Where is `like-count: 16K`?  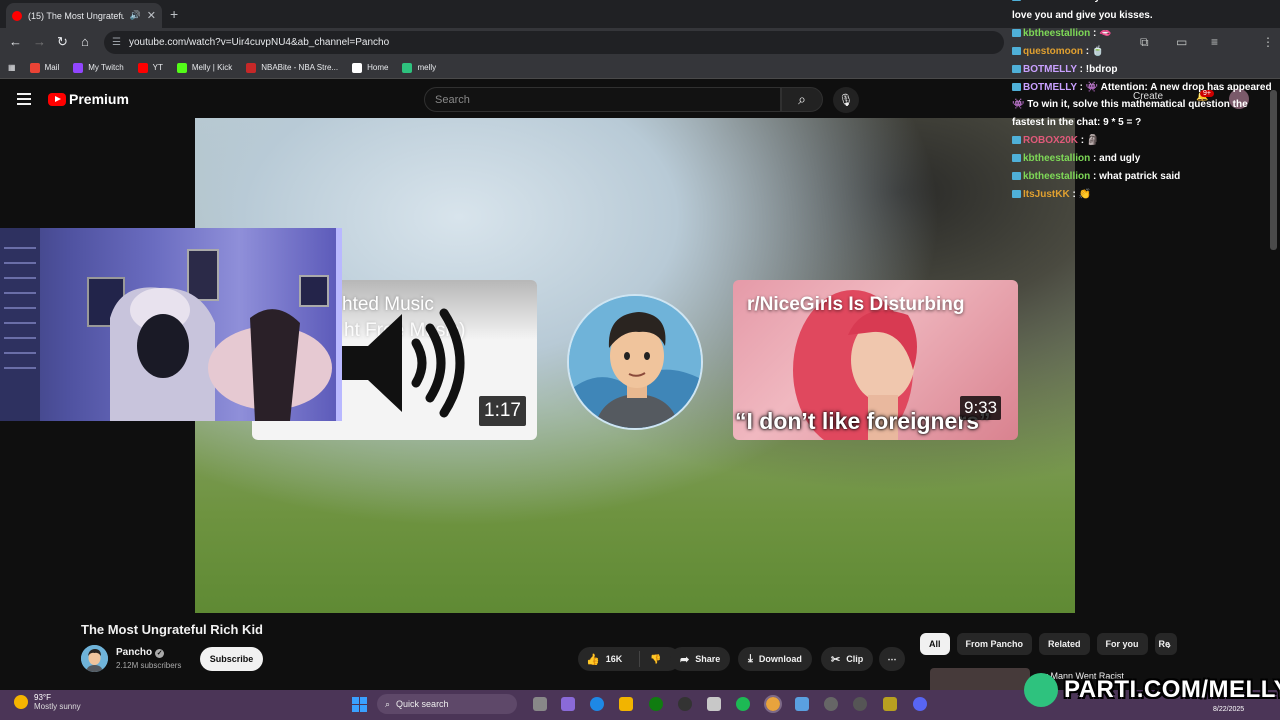 like-count: 16K is located at coordinates (614, 659).